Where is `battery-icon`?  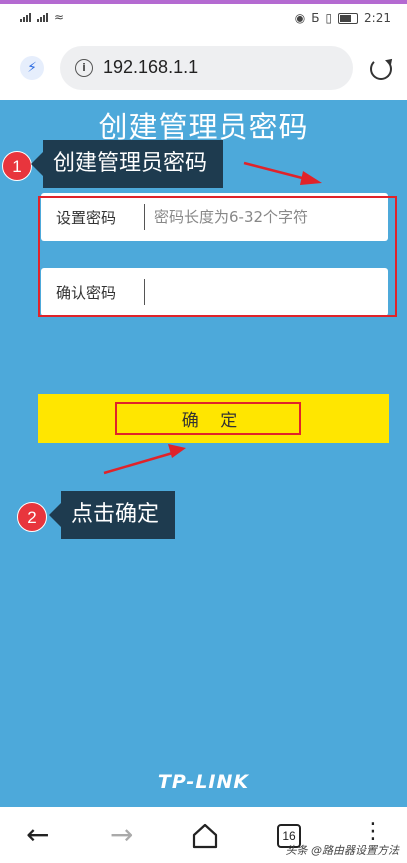
battery-icon is located at coordinates (348, 18).